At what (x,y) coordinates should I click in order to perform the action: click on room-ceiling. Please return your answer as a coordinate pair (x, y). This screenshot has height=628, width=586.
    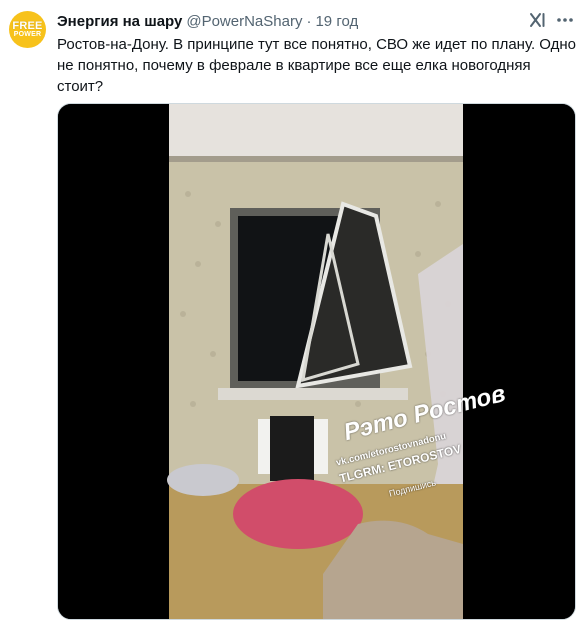
    Looking at the image, I should click on (316, 133).